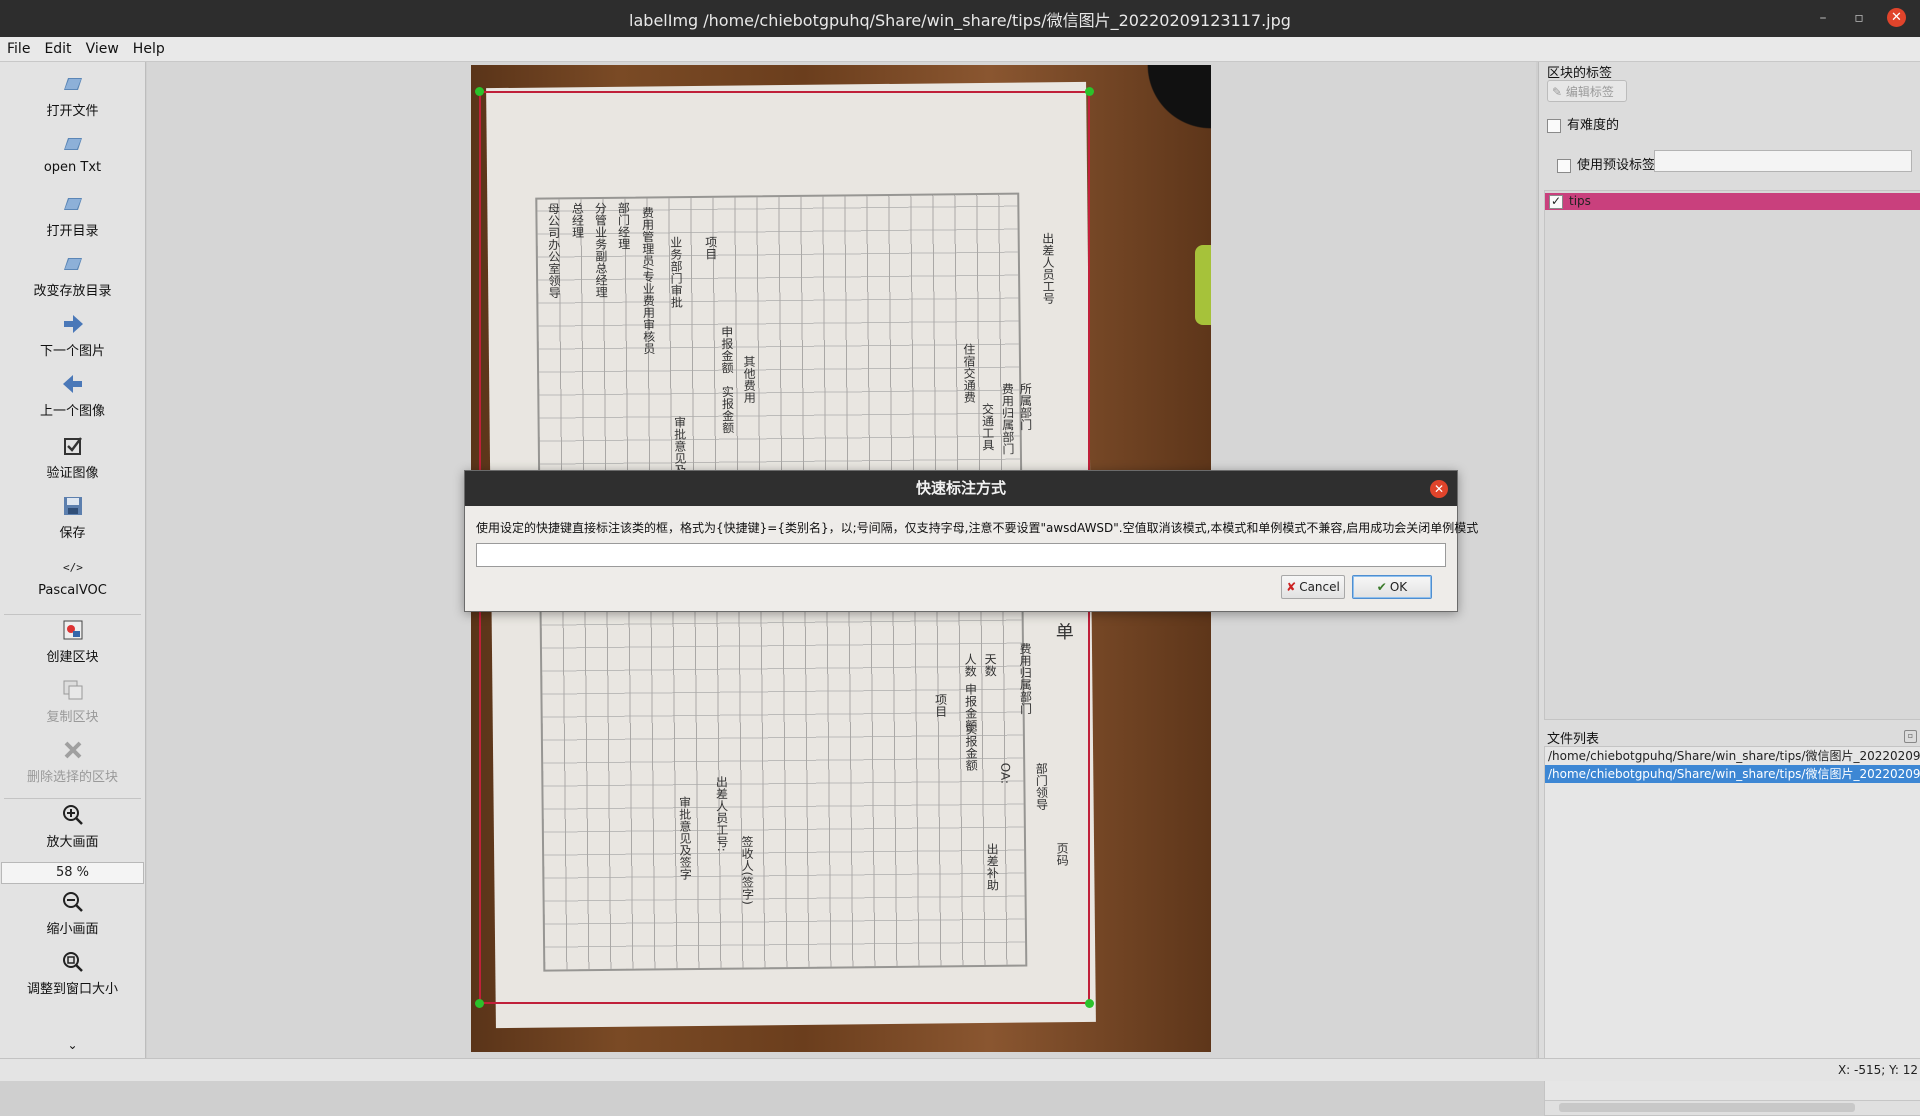 This screenshot has height=1116, width=1920. I want to click on tool-label: 删除选择的区块, so click(72, 777).